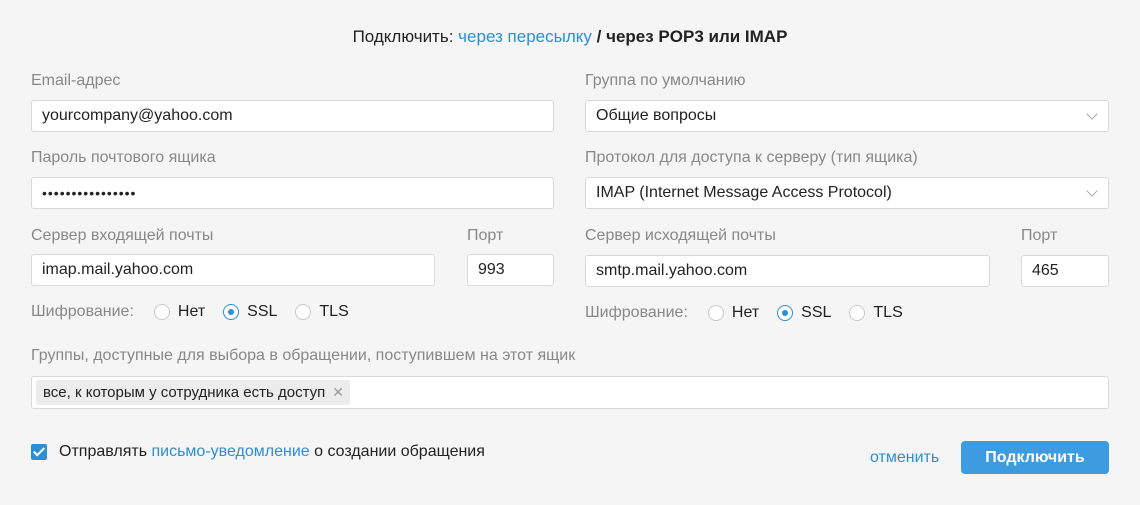 Image resolution: width=1140 pixels, height=505 pixels. Describe the element at coordinates (161, 312) in the screenshot. I see `incoming-radio-none` at that location.